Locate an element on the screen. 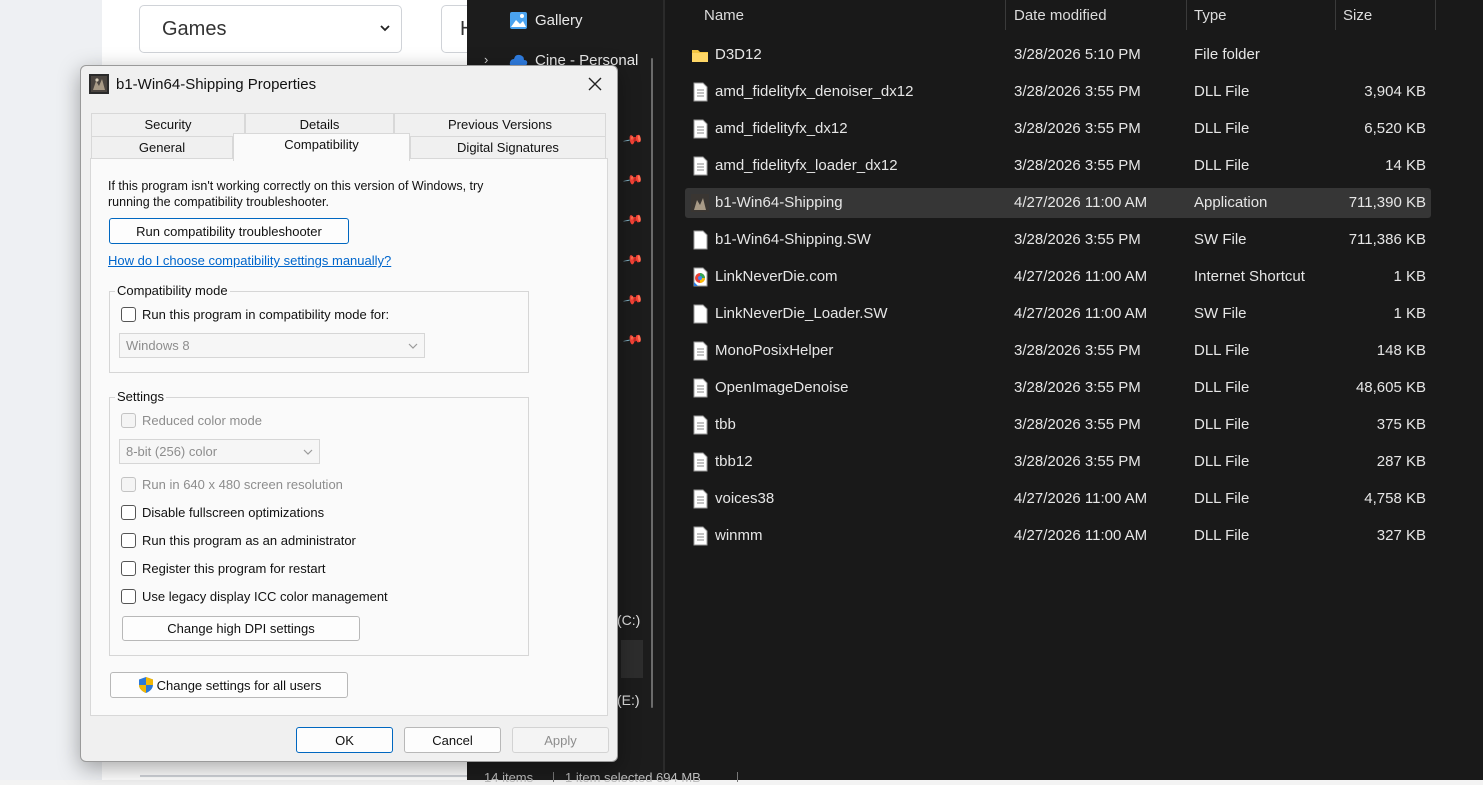 This screenshot has height=785, width=1483. file-name: tbb12 is located at coordinates (734, 461).